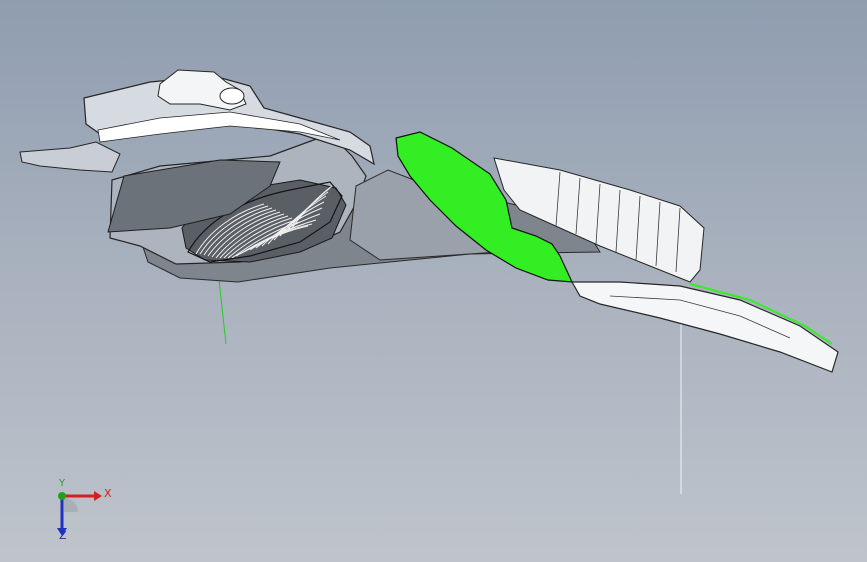 The height and width of the screenshot is (562, 867). Describe the element at coordinates (108, 493) in the screenshot. I see `axis-x-label: X` at that location.